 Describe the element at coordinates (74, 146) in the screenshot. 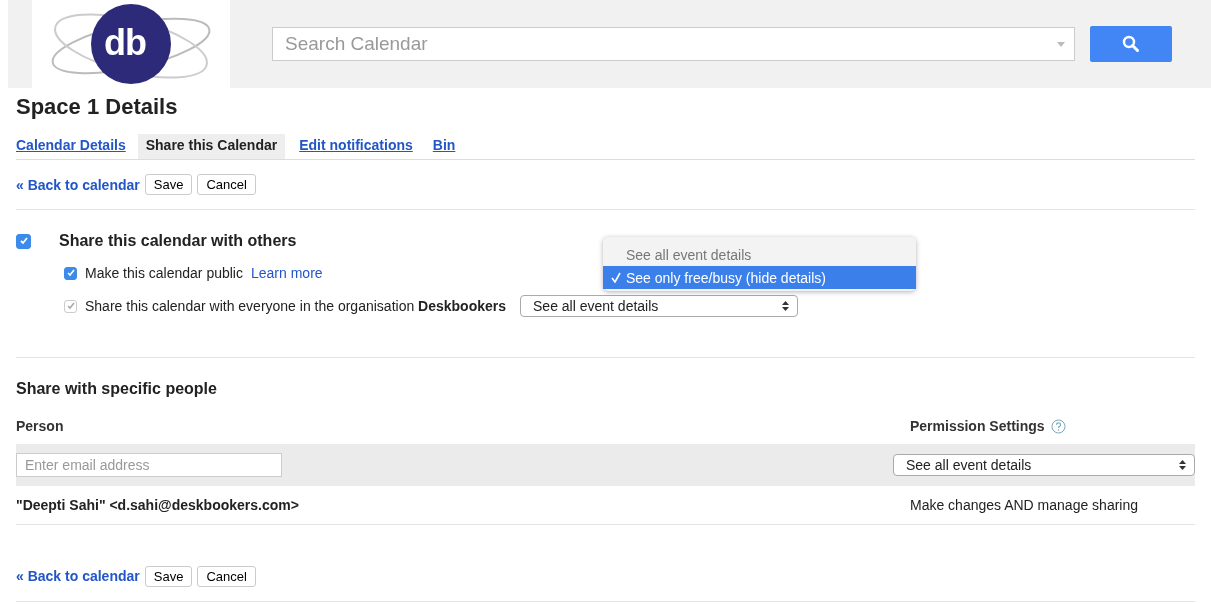

I see `tab: Calendar Details` at that location.